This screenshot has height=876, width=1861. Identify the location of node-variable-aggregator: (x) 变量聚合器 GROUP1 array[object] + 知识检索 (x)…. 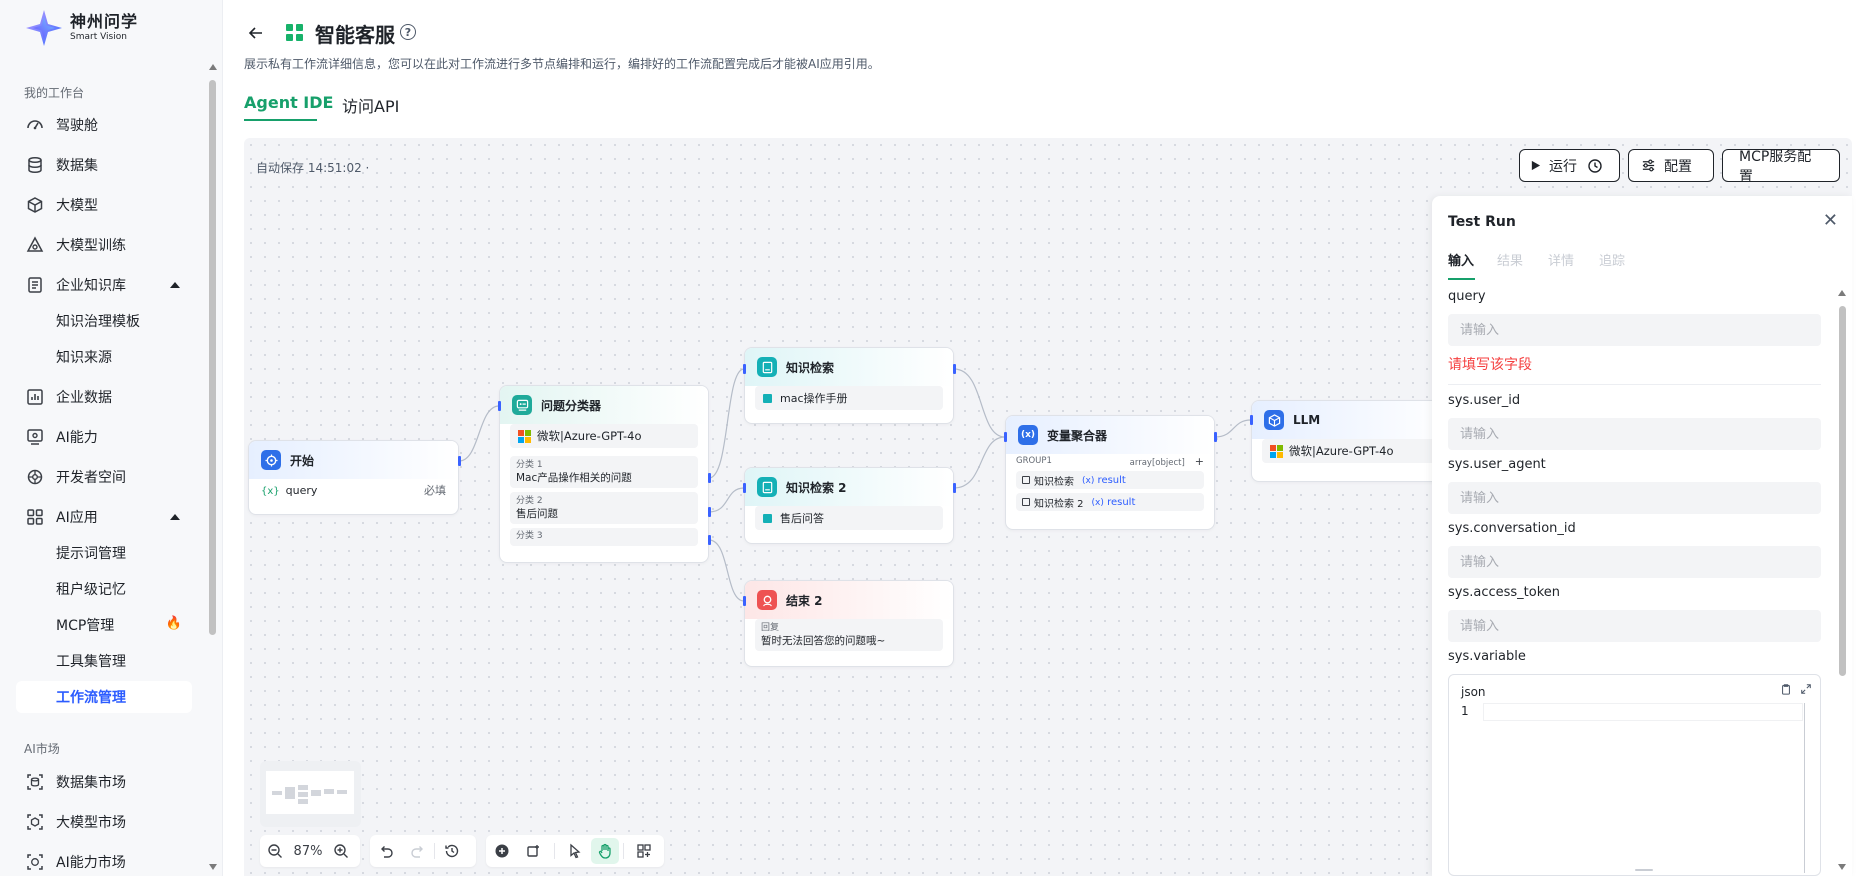
(1110, 472).